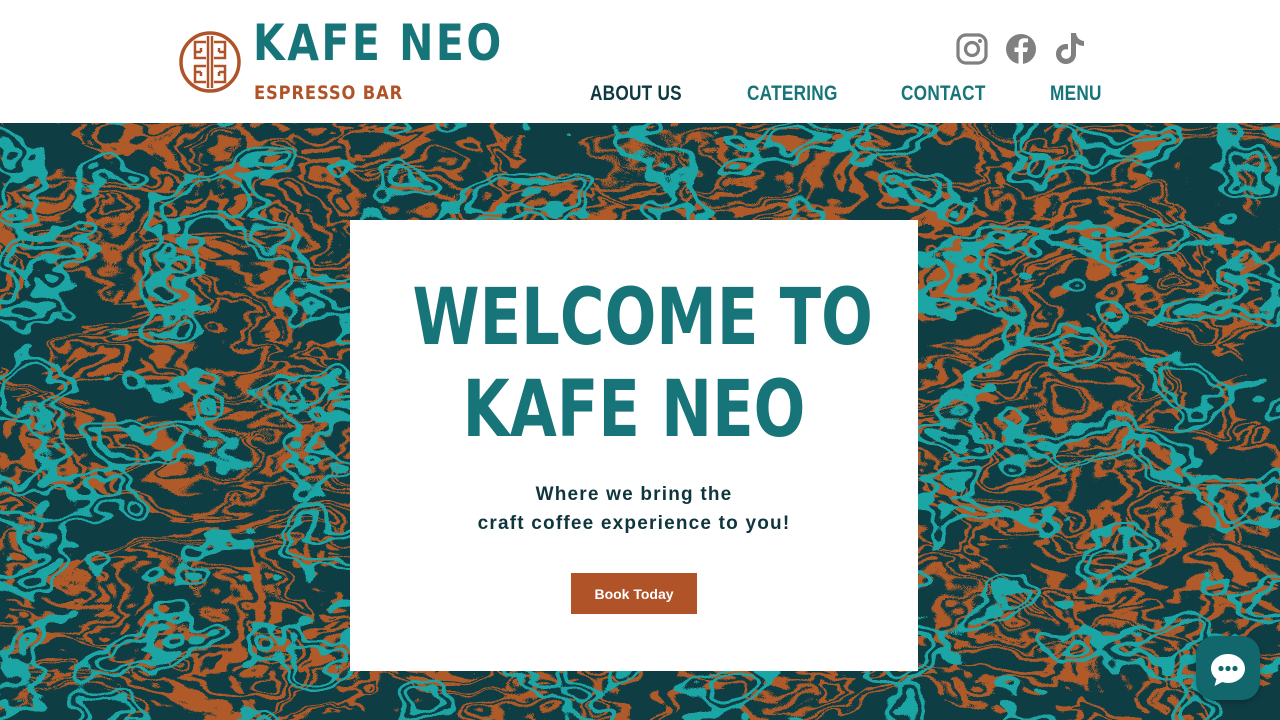  I want to click on nav-contact: CONTACT, so click(943, 94).